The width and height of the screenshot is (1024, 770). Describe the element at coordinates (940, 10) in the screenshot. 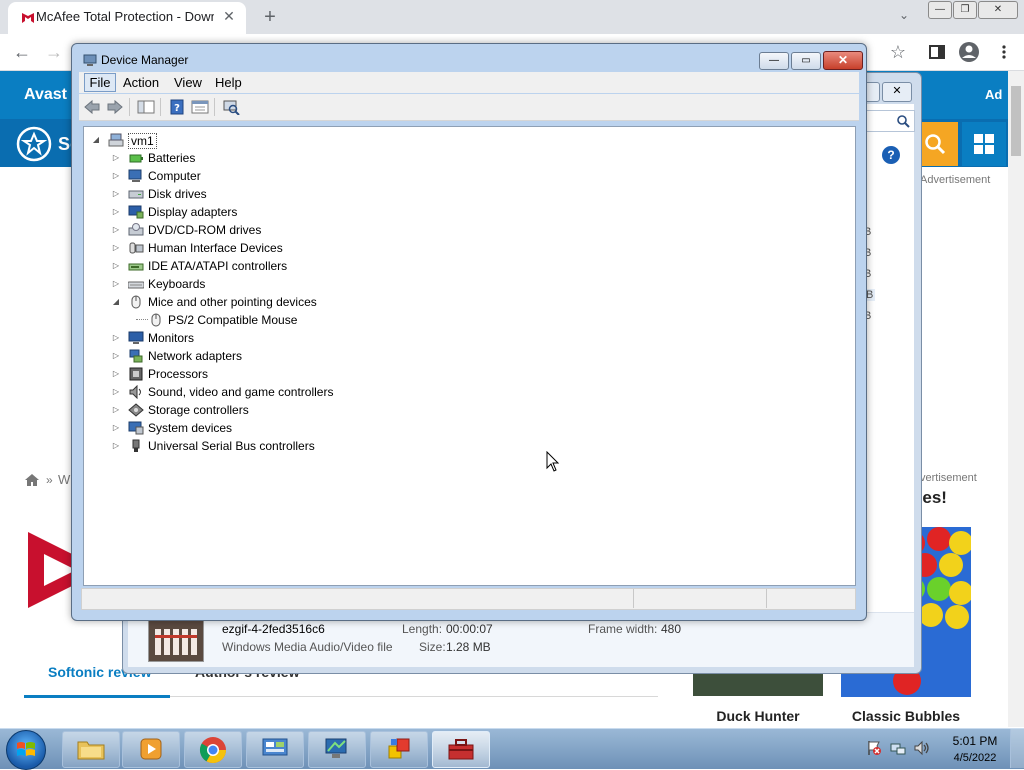

I see `browser-minimize-button: —` at that location.